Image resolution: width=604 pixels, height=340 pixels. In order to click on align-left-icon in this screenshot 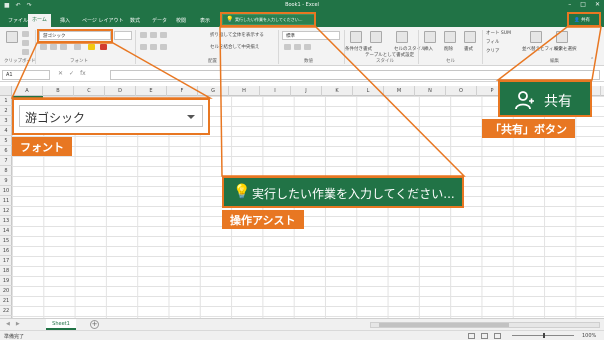, I will do `click(143, 47)`.